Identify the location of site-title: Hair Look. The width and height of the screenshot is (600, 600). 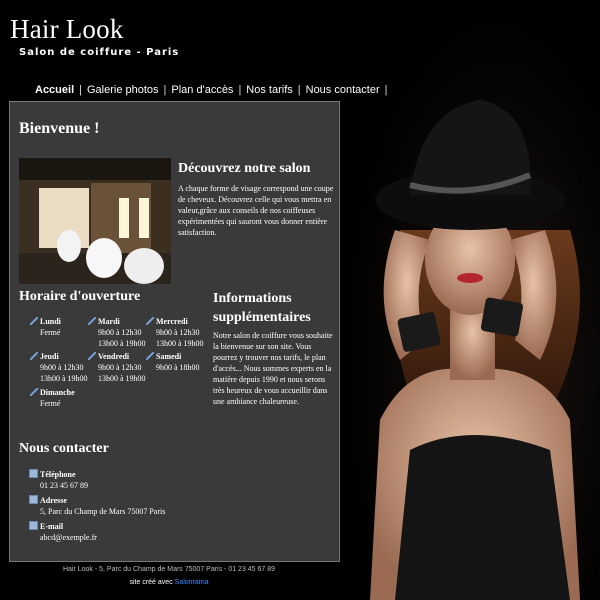
(67, 29).